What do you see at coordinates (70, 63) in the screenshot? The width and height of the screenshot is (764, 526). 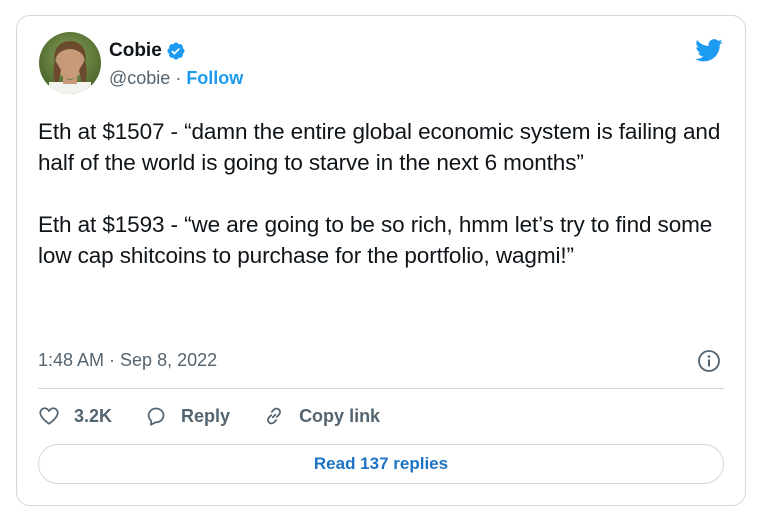 I see `avatar` at bounding box center [70, 63].